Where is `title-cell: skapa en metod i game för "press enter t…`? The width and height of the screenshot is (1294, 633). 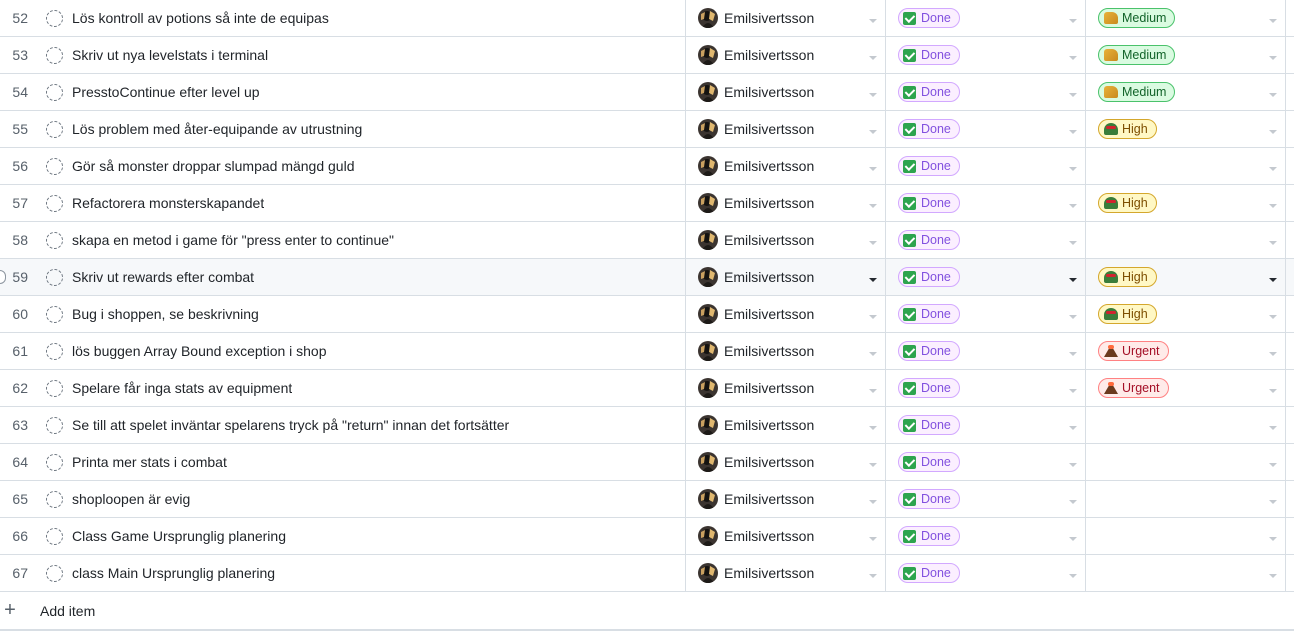 title-cell: skapa en metod i game för "press enter t… is located at coordinates (363, 240).